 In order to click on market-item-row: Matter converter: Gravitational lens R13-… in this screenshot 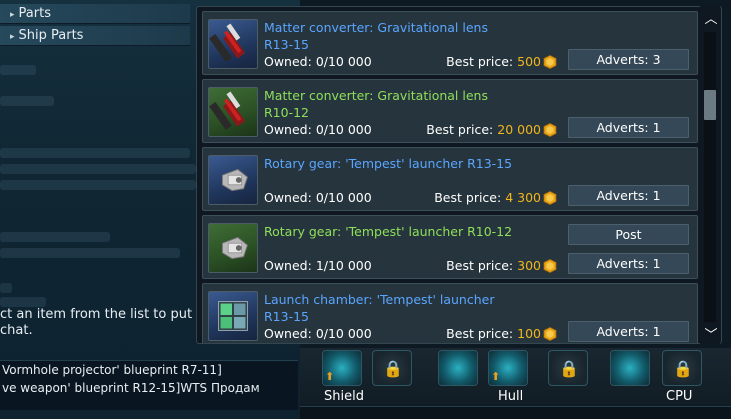, I will do `click(450, 43)`.